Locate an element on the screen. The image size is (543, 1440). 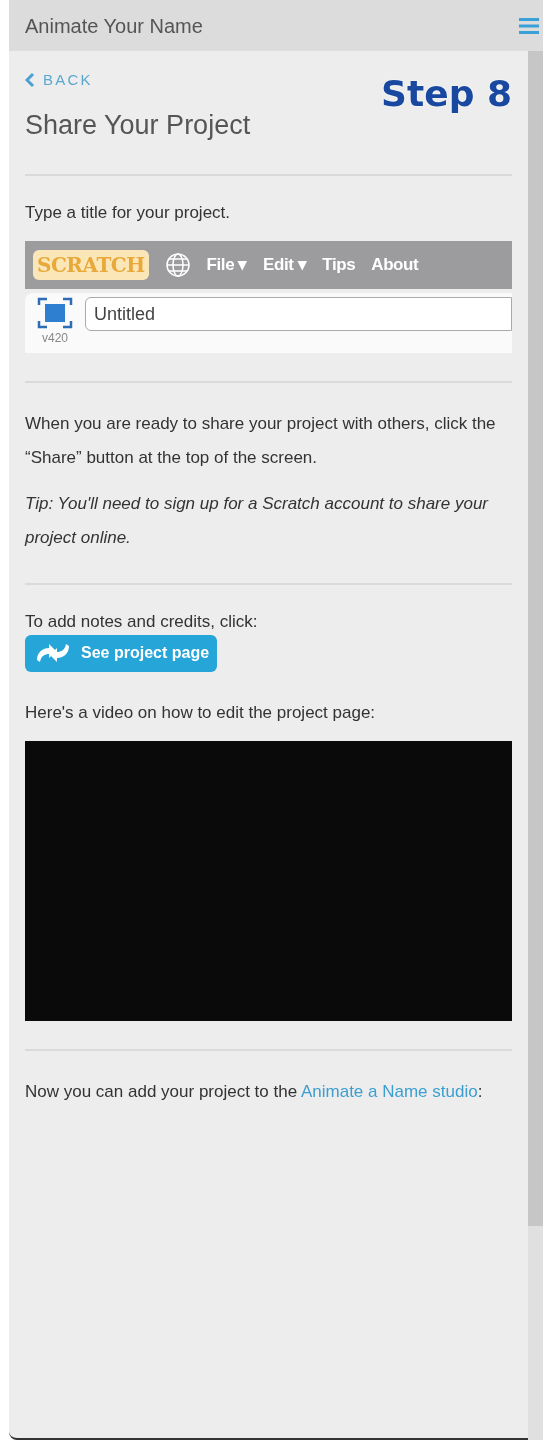
menu-item: File ▾ is located at coordinates (227, 265).